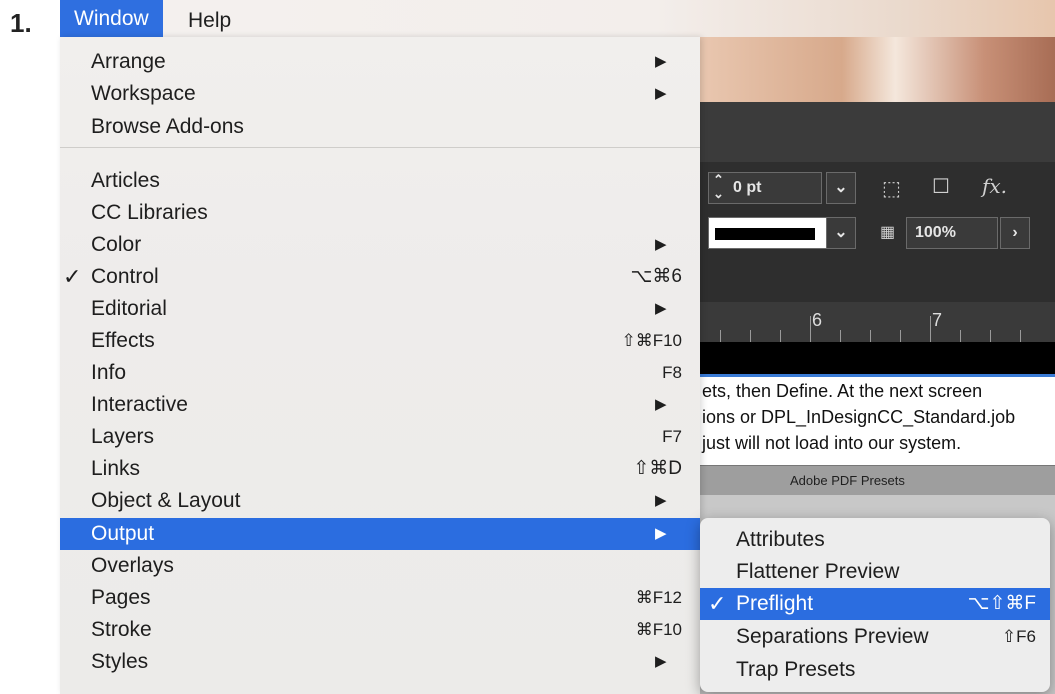 The image size is (1055, 694). What do you see at coordinates (121, 597) in the screenshot?
I see `menu-item-label: Pages` at bounding box center [121, 597].